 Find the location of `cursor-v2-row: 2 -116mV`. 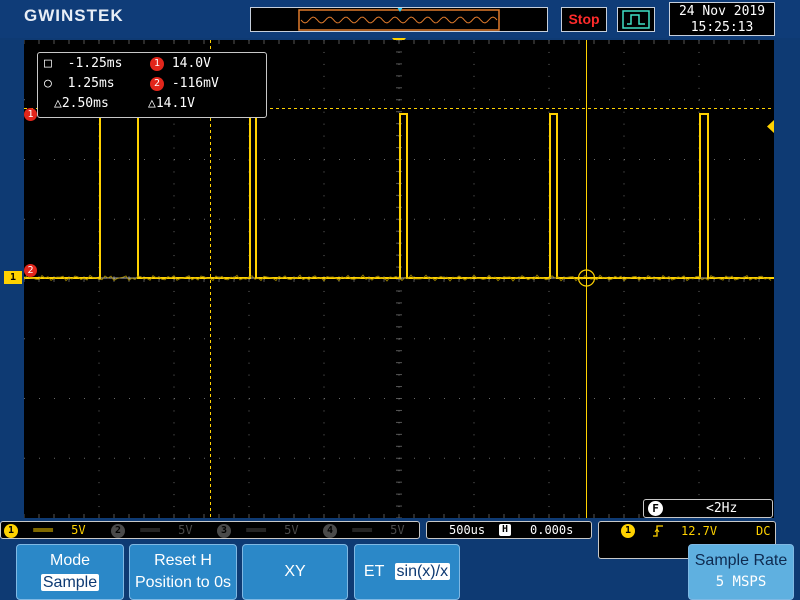

cursor-v2-row: 2 -116mV is located at coordinates (184, 84).